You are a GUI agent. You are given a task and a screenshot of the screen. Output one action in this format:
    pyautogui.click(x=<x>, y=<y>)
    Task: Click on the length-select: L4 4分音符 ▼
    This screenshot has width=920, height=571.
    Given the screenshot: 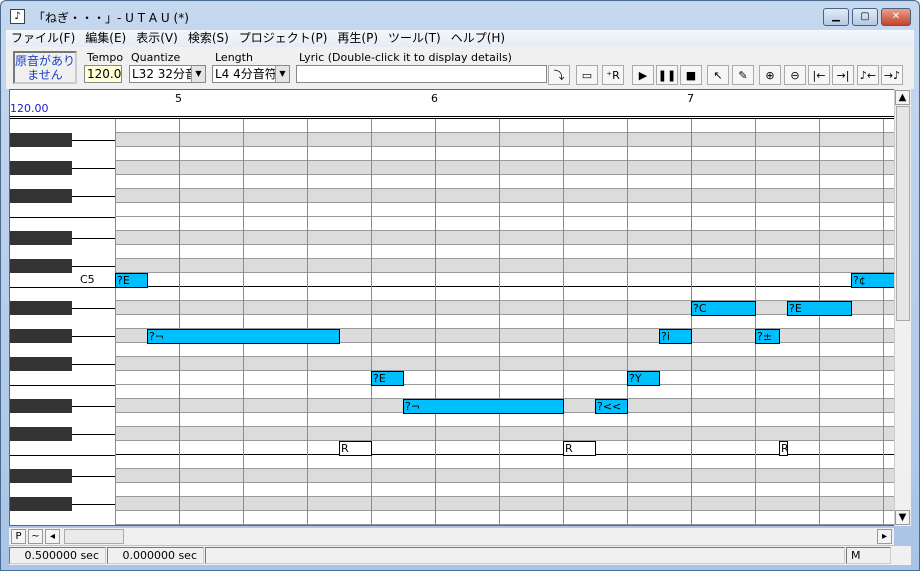 What is the action you would take?
    pyautogui.click(x=251, y=74)
    